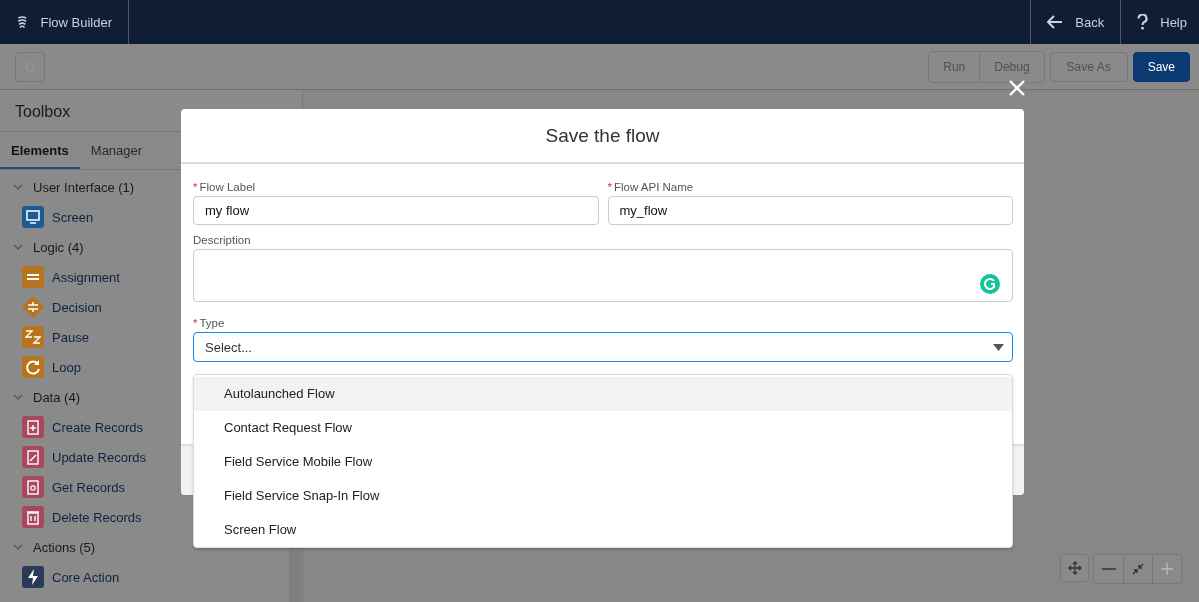  I want to click on dropdown-option: Contact Request Flow, so click(603, 428).